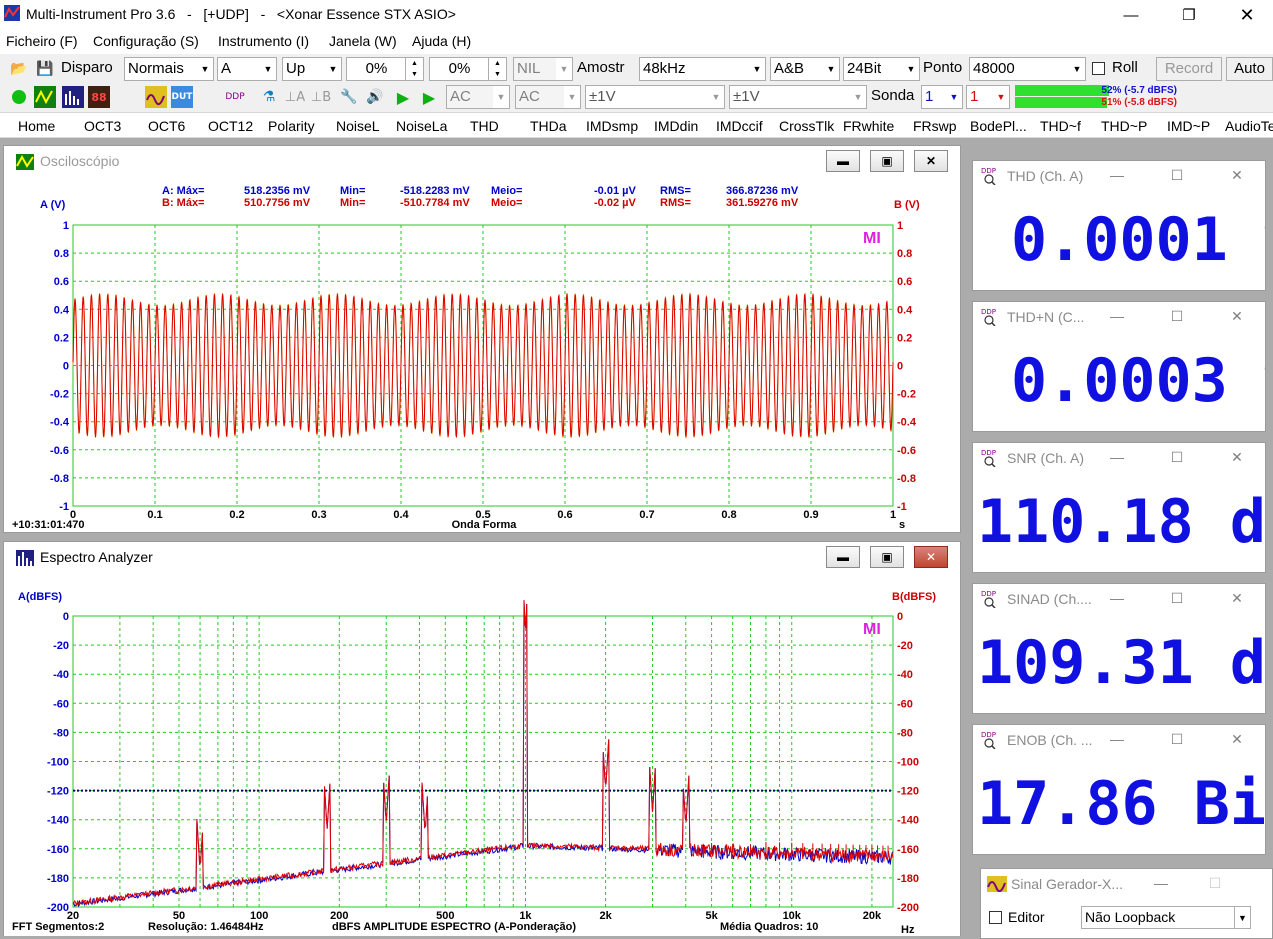  What do you see at coordinates (1188, 126) in the screenshot?
I see `function-imd-p: IMD~P` at bounding box center [1188, 126].